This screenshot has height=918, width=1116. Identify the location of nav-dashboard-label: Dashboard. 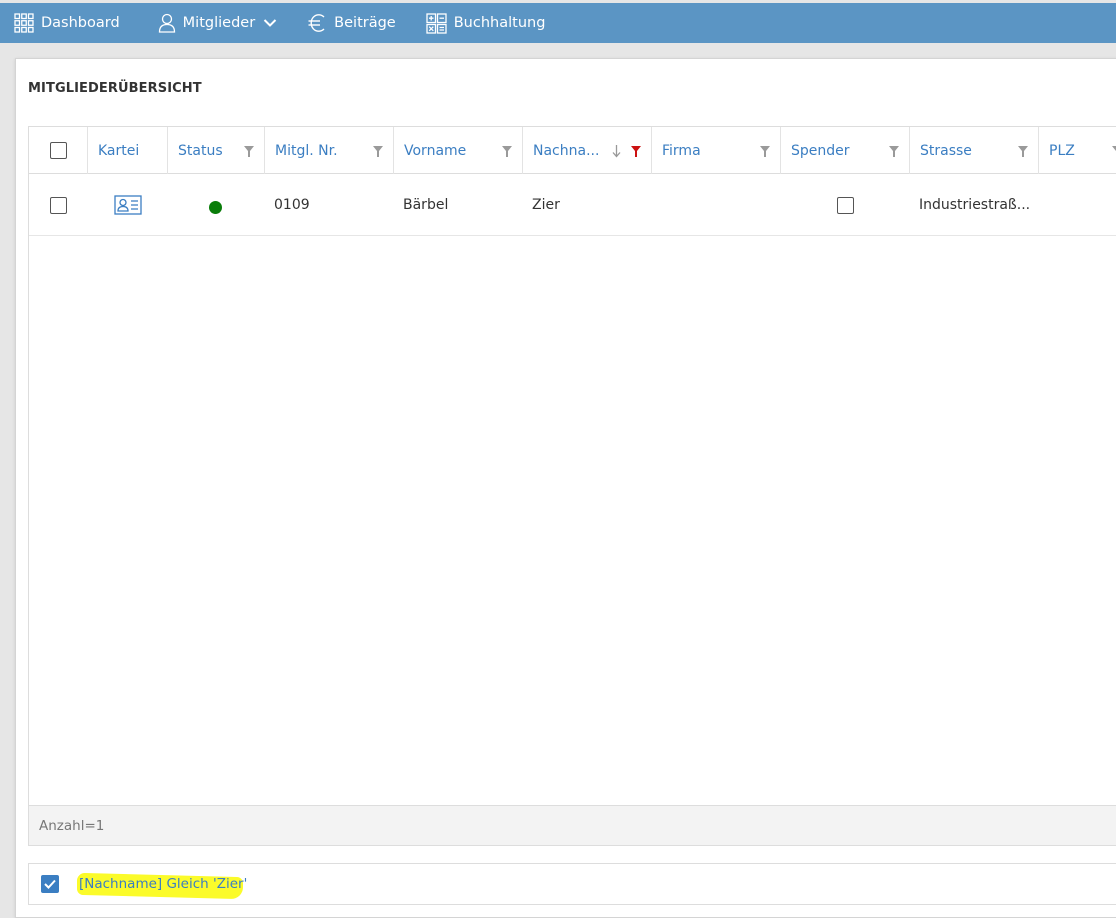
(80, 23).